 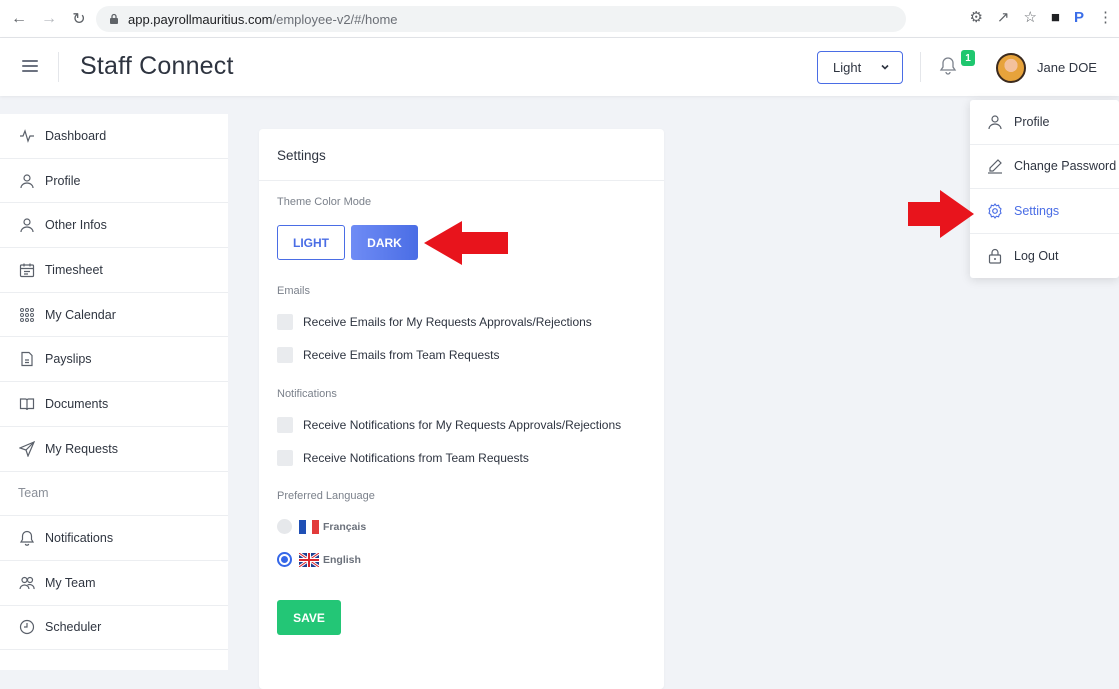 I want to click on file-icon, so click(x=27, y=359).